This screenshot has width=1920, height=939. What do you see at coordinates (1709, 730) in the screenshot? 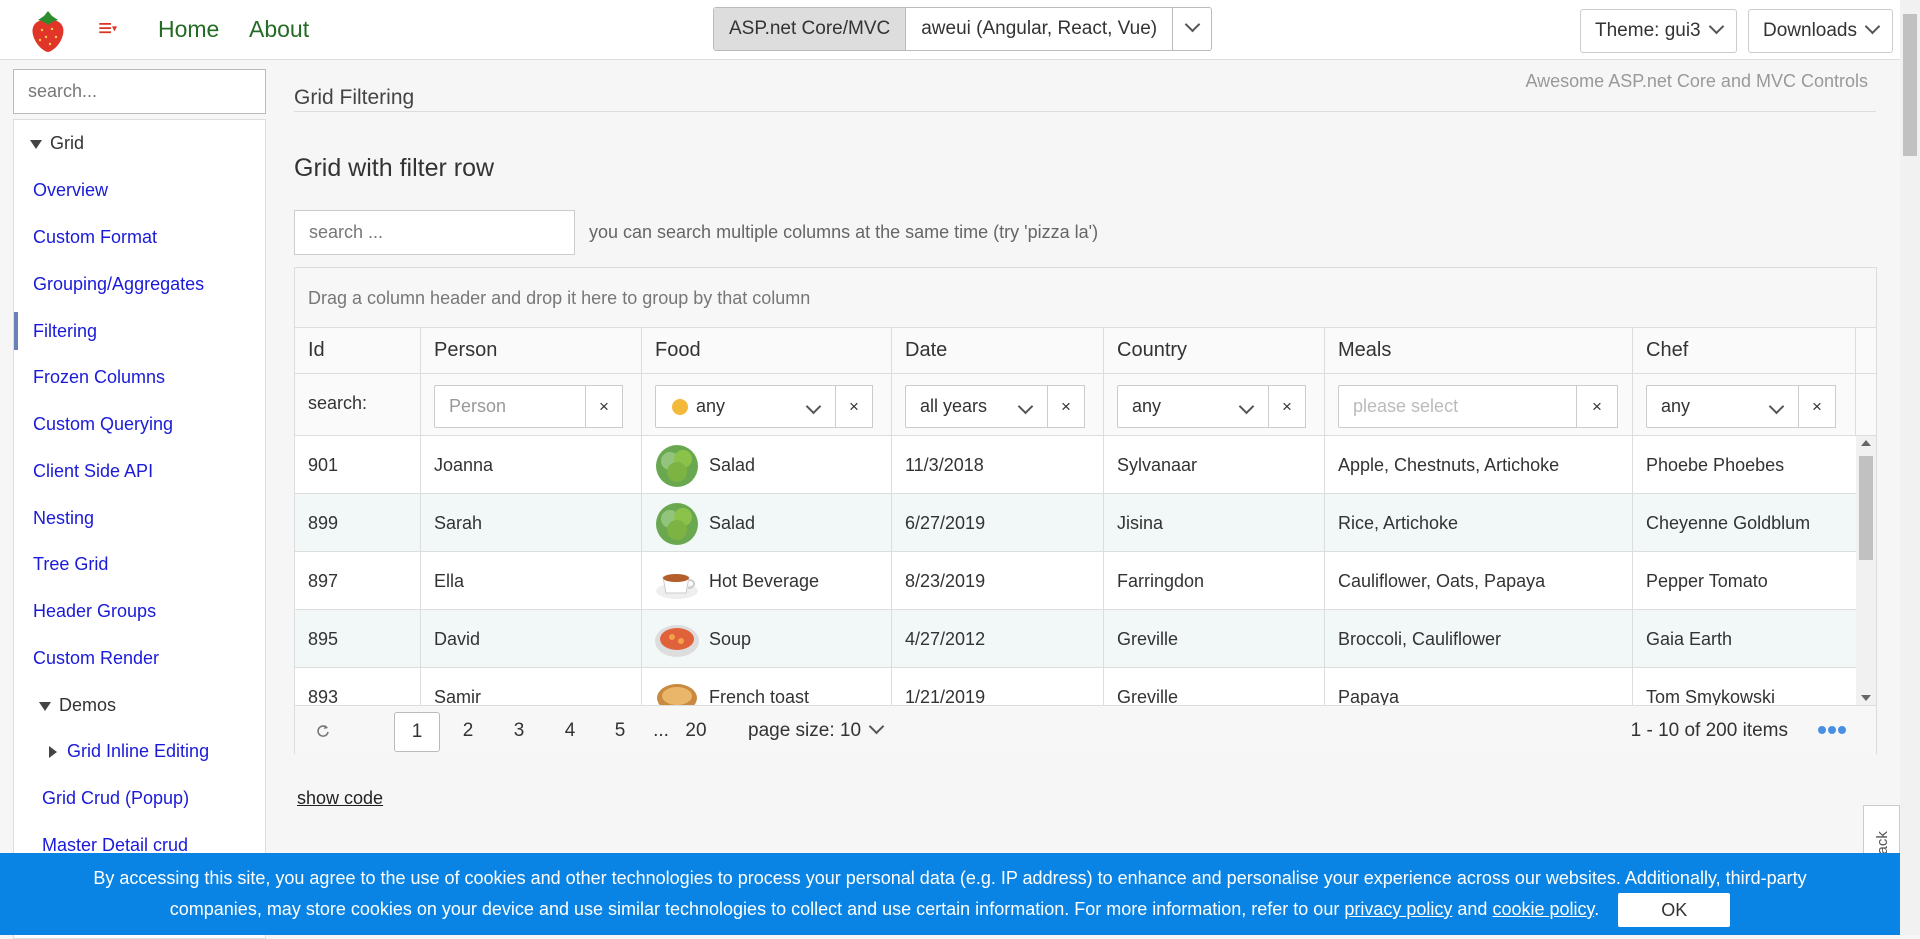
I see `pager-info: 1 - 10 of 200 items` at bounding box center [1709, 730].